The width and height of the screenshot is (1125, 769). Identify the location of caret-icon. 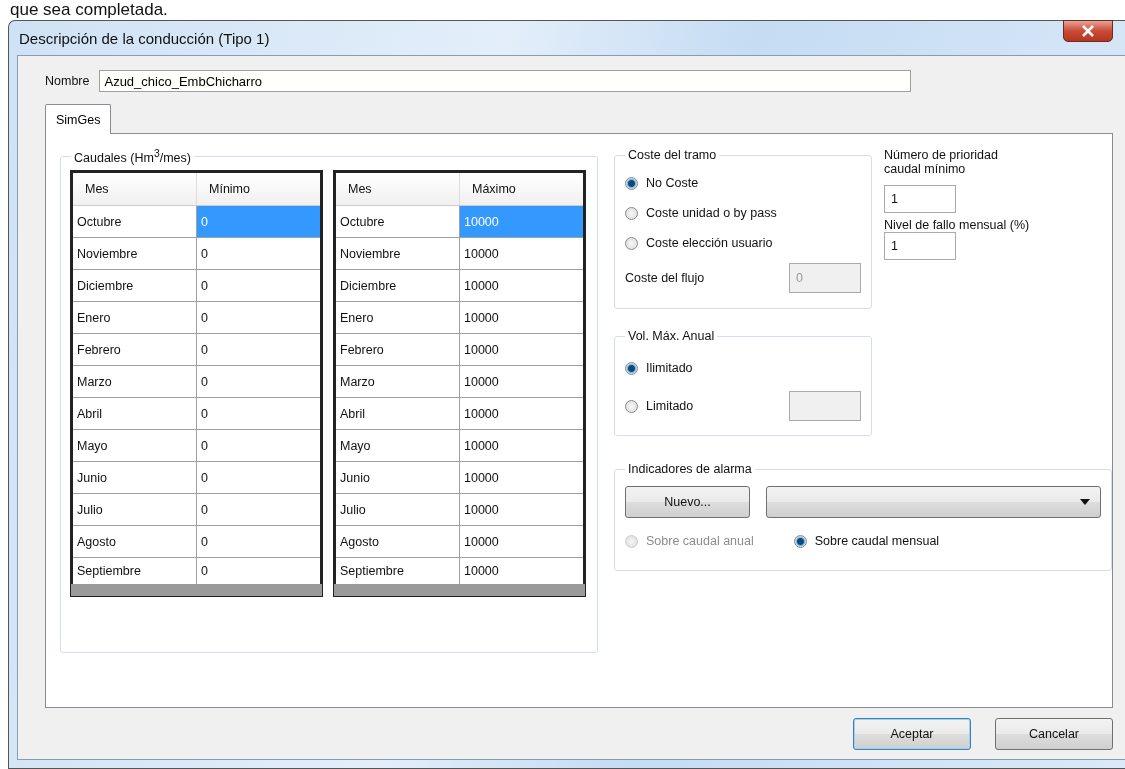
(1085, 502).